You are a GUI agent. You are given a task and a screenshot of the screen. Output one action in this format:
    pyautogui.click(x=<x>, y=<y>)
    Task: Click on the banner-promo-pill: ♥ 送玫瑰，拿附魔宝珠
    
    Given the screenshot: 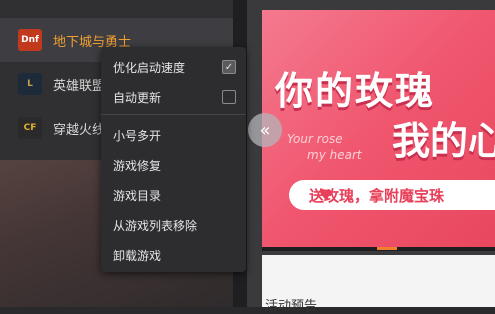 What is the action you would take?
    pyautogui.click(x=392, y=195)
    